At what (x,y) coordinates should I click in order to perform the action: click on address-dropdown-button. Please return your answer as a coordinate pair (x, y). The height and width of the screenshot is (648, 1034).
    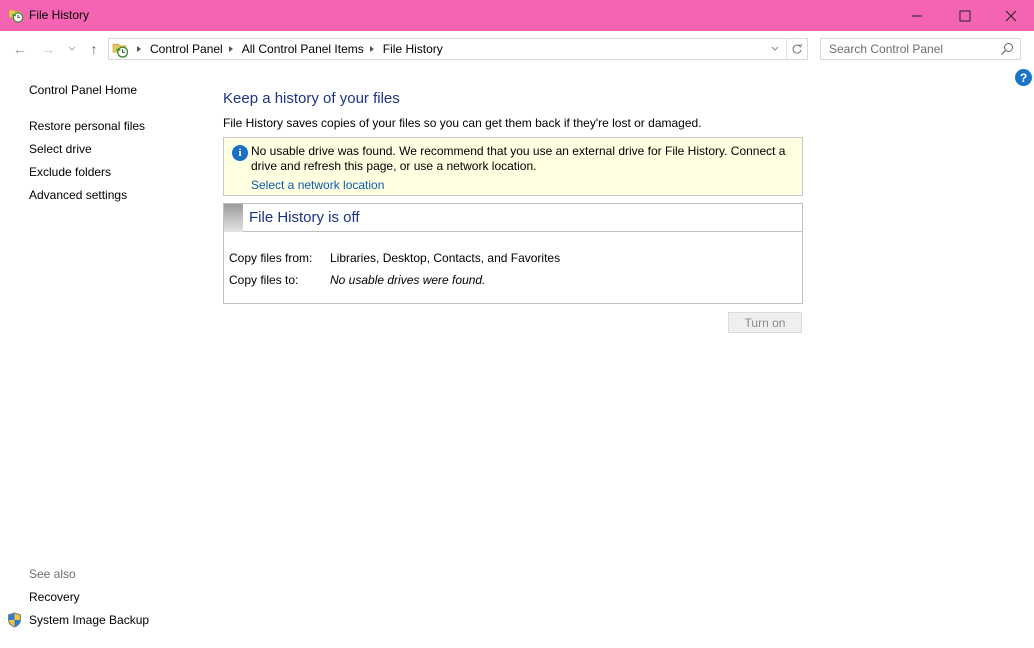
    Looking at the image, I should click on (775, 49).